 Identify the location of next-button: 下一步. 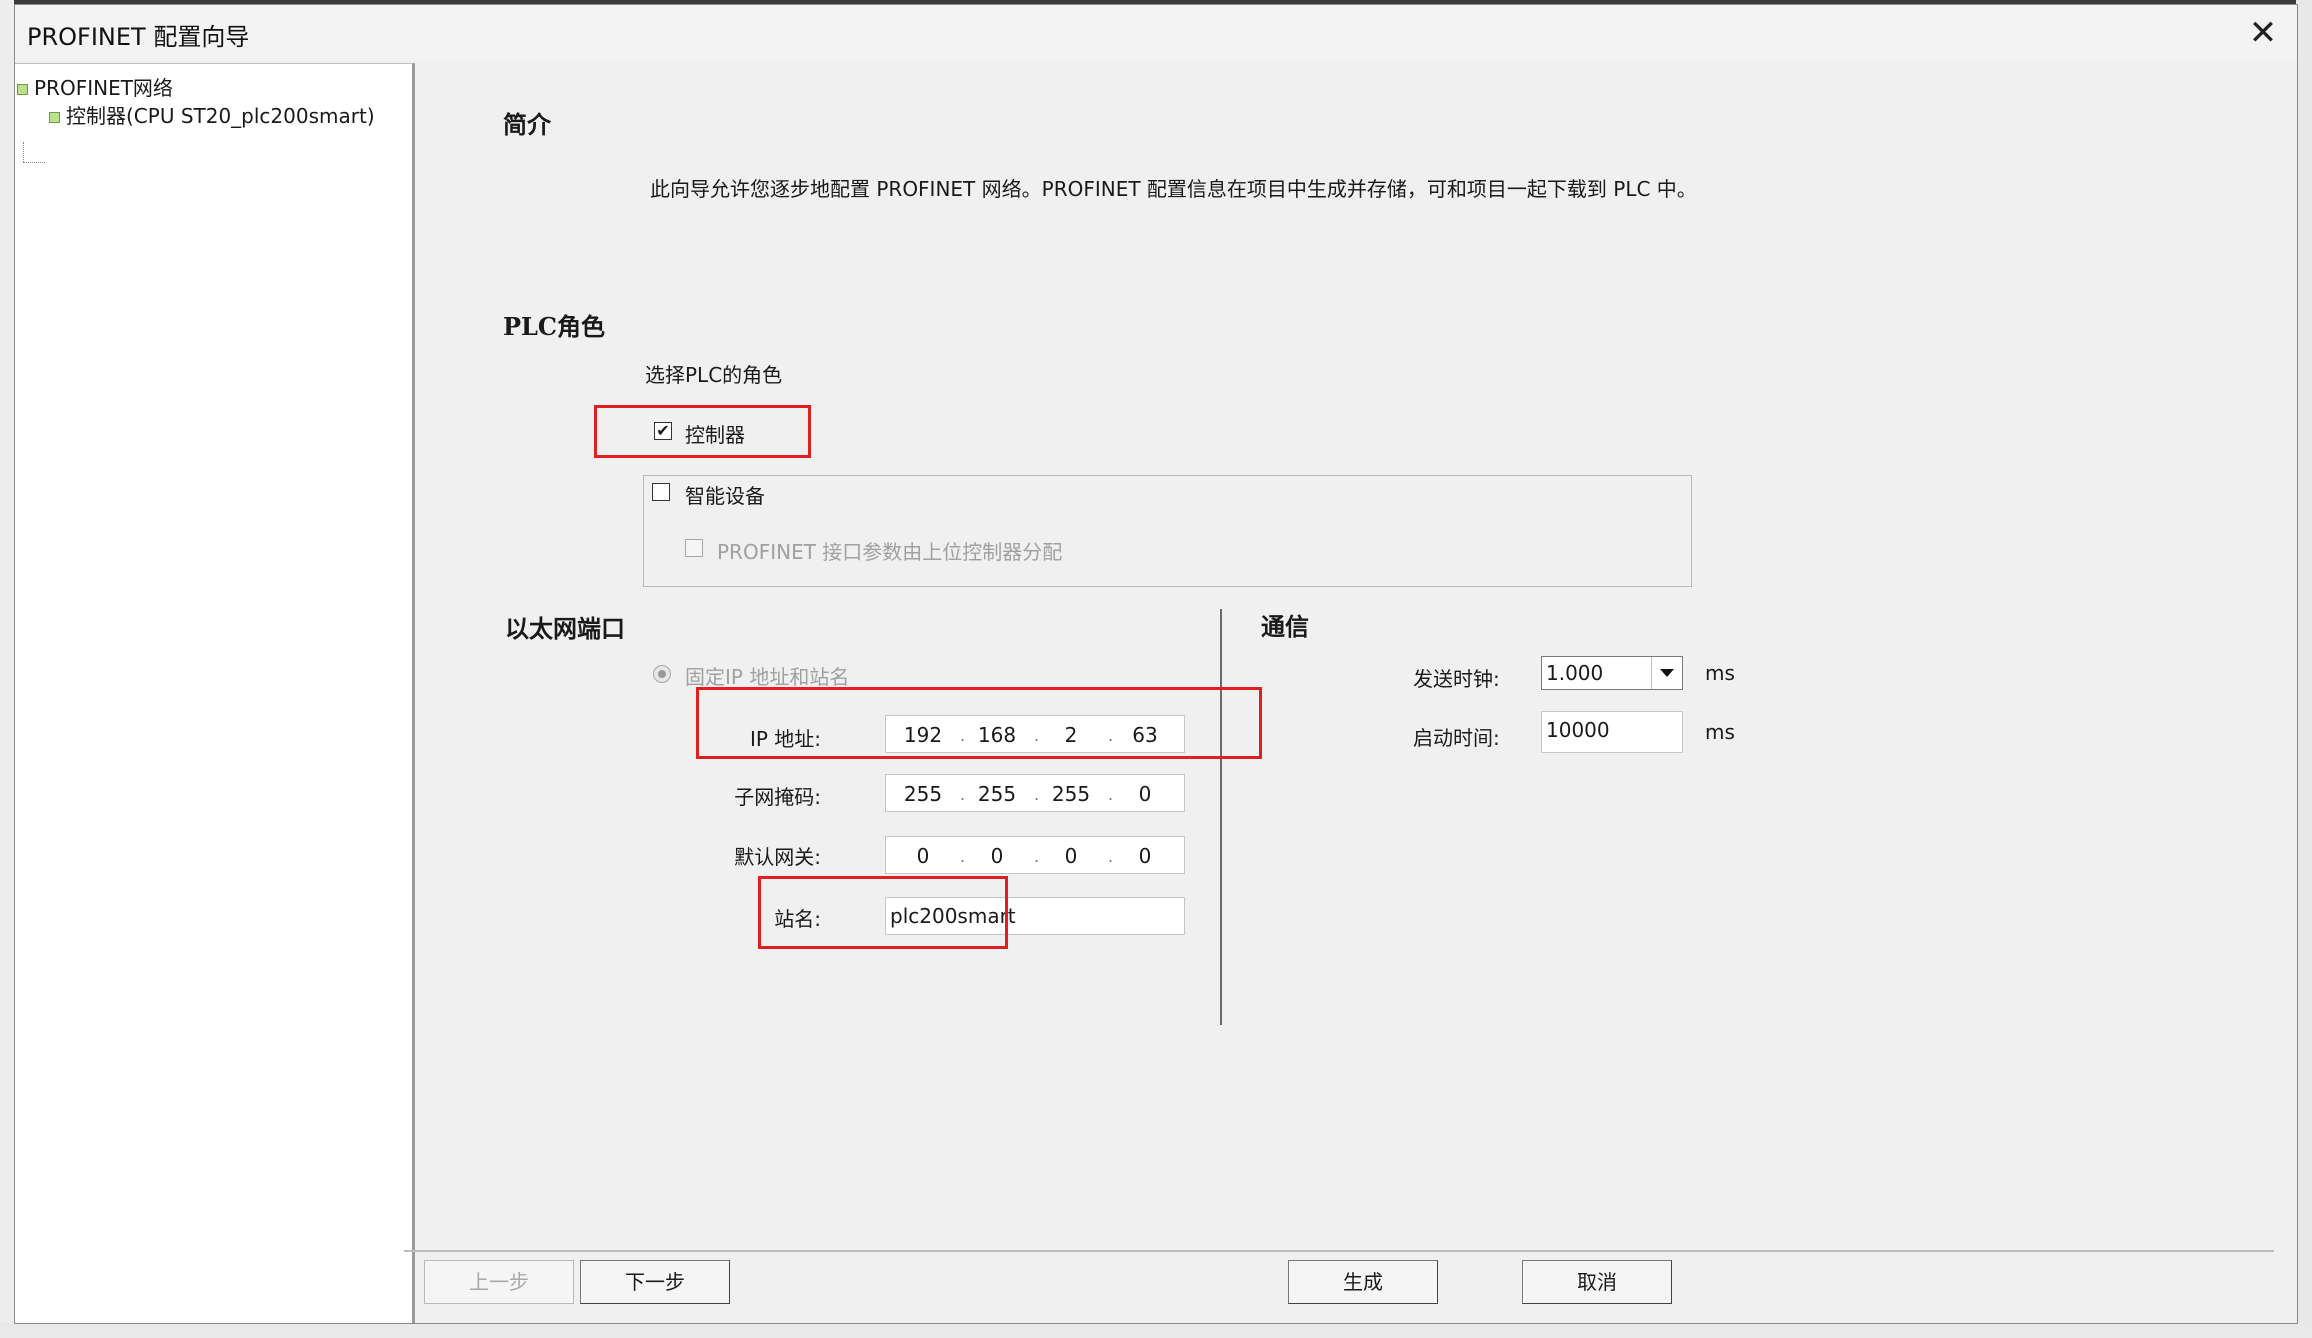
(655, 1282).